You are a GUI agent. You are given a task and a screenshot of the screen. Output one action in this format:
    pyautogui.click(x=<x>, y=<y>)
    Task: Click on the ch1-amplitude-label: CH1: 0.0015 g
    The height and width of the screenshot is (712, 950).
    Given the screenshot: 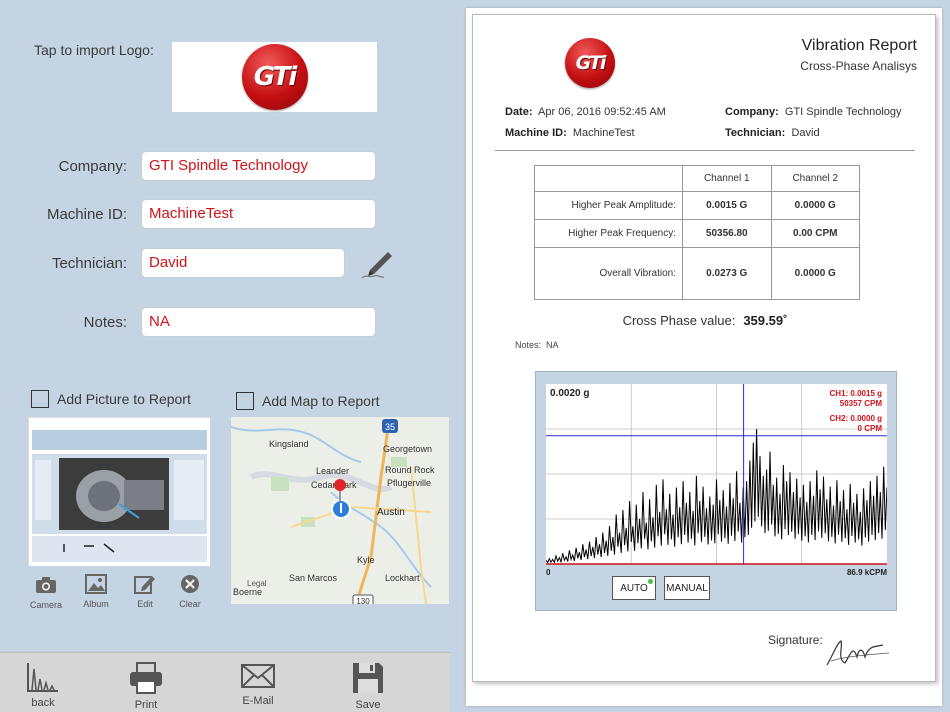 What is the action you would take?
    pyautogui.click(x=856, y=393)
    